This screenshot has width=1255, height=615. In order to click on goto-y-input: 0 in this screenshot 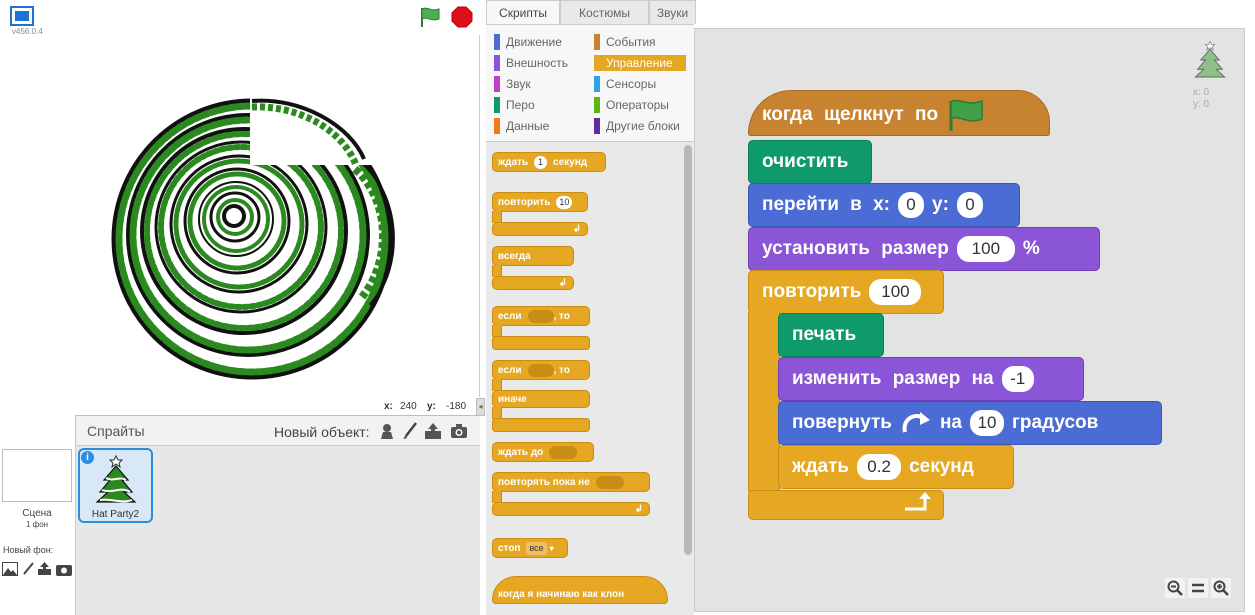, I will do `click(969, 205)`.